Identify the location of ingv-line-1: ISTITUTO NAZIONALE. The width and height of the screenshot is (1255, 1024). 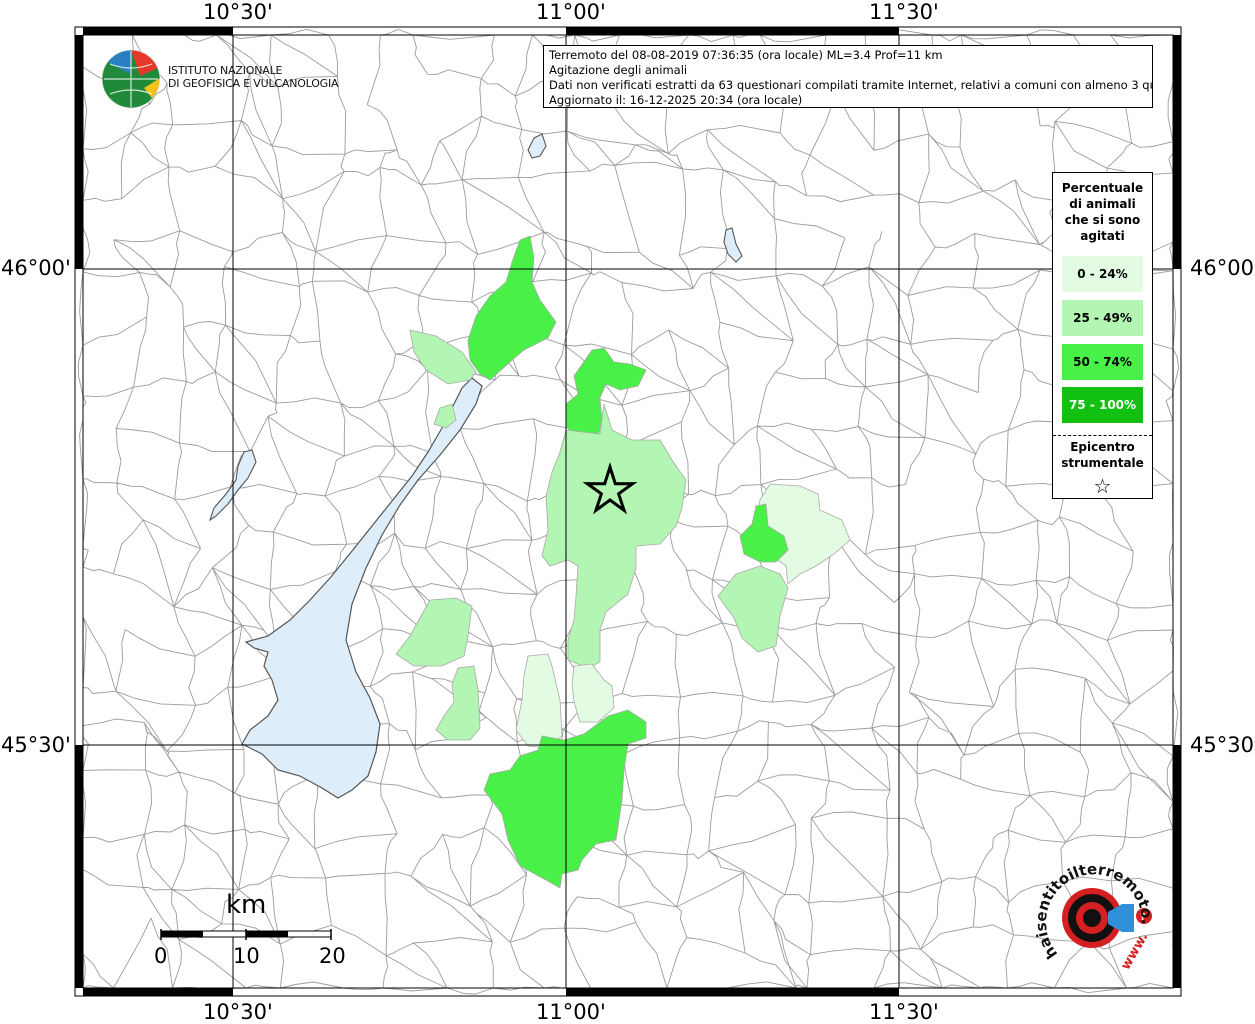
(225, 70).